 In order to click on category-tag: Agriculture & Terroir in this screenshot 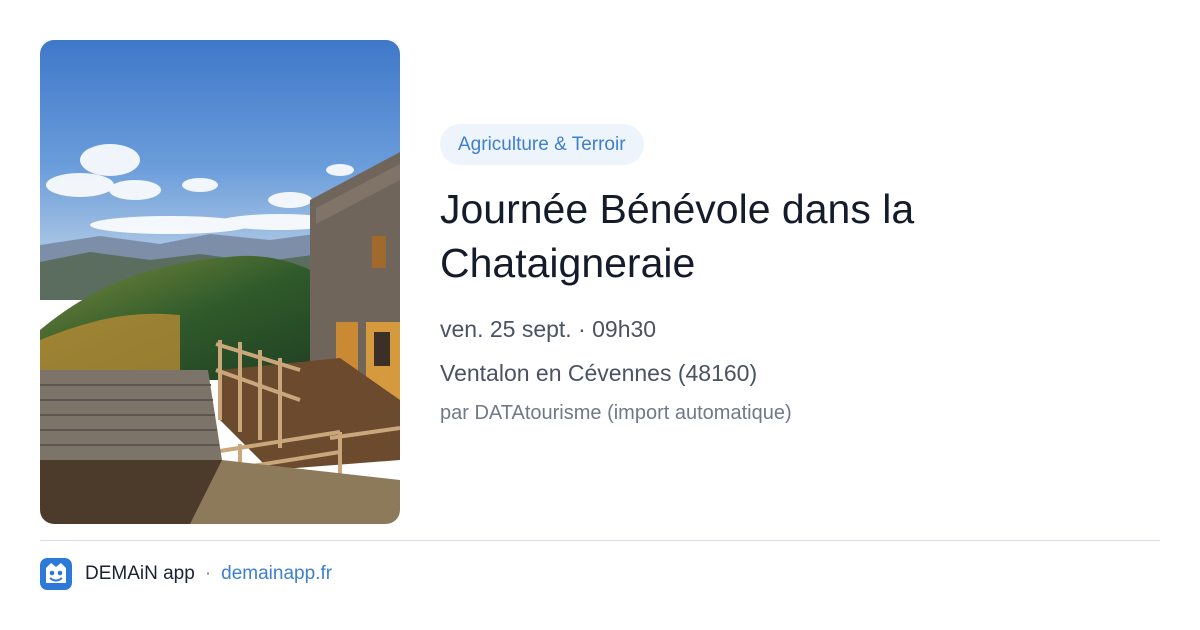, I will do `click(542, 144)`.